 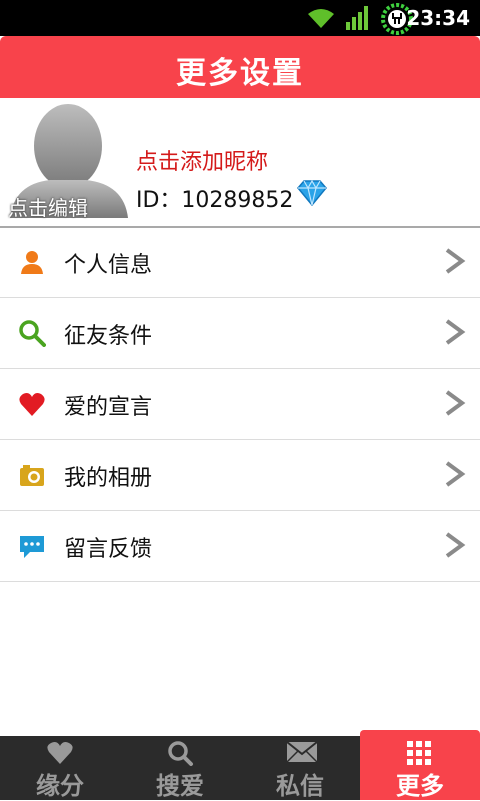 I want to click on menu-item-label: 留言反馈, so click(x=108, y=549).